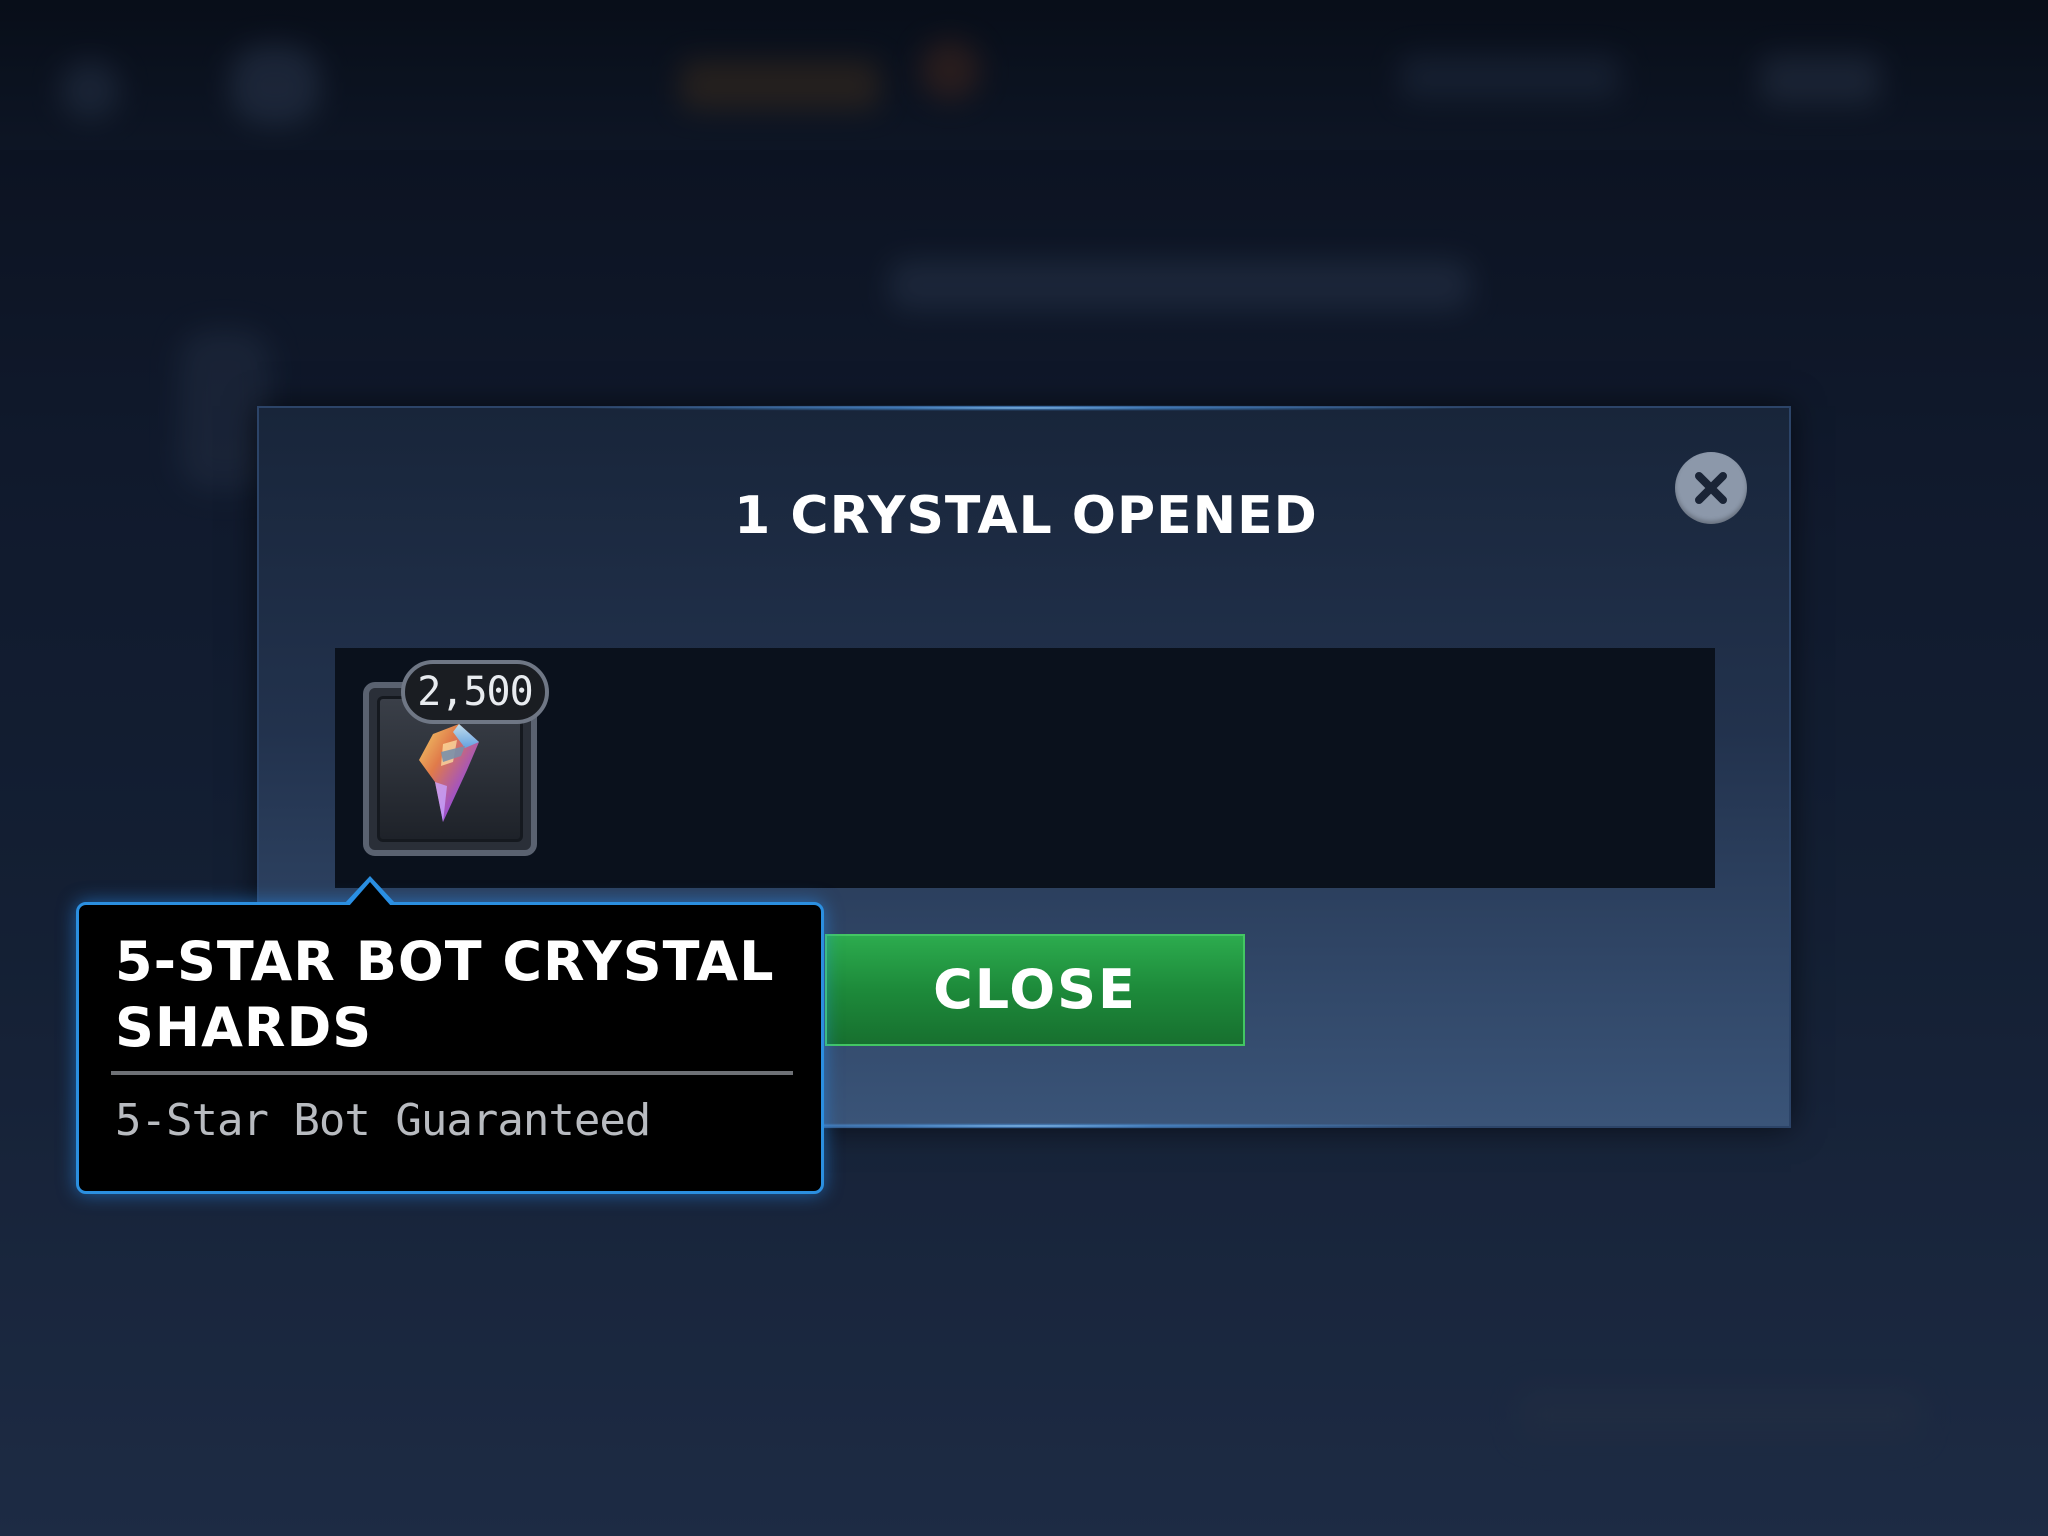  What do you see at coordinates (445, 994) in the screenshot?
I see `tooltip-title: 5-STAR BOT CRYSTAL SHARDS` at bounding box center [445, 994].